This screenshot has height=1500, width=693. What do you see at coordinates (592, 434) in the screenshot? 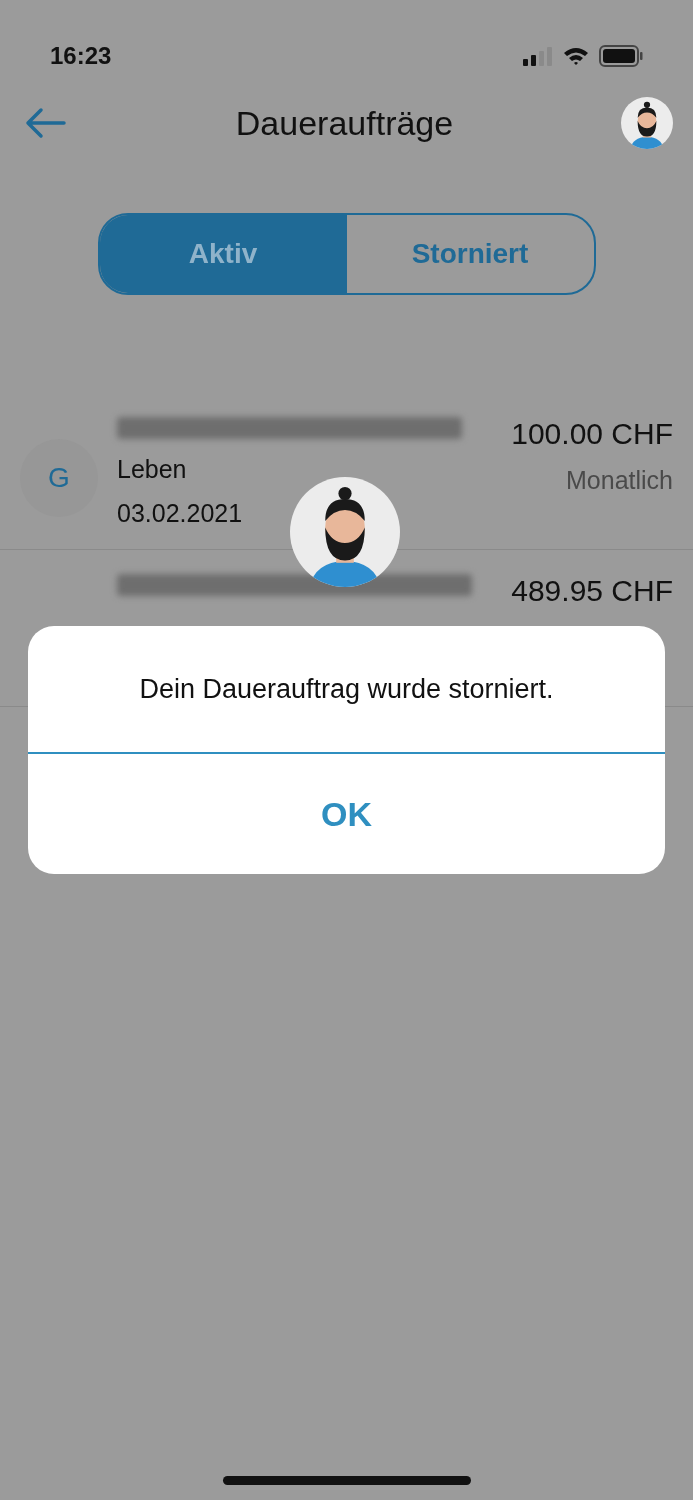
I see `order-amount: 100.00 CHF` at bounding box center [592, 434].